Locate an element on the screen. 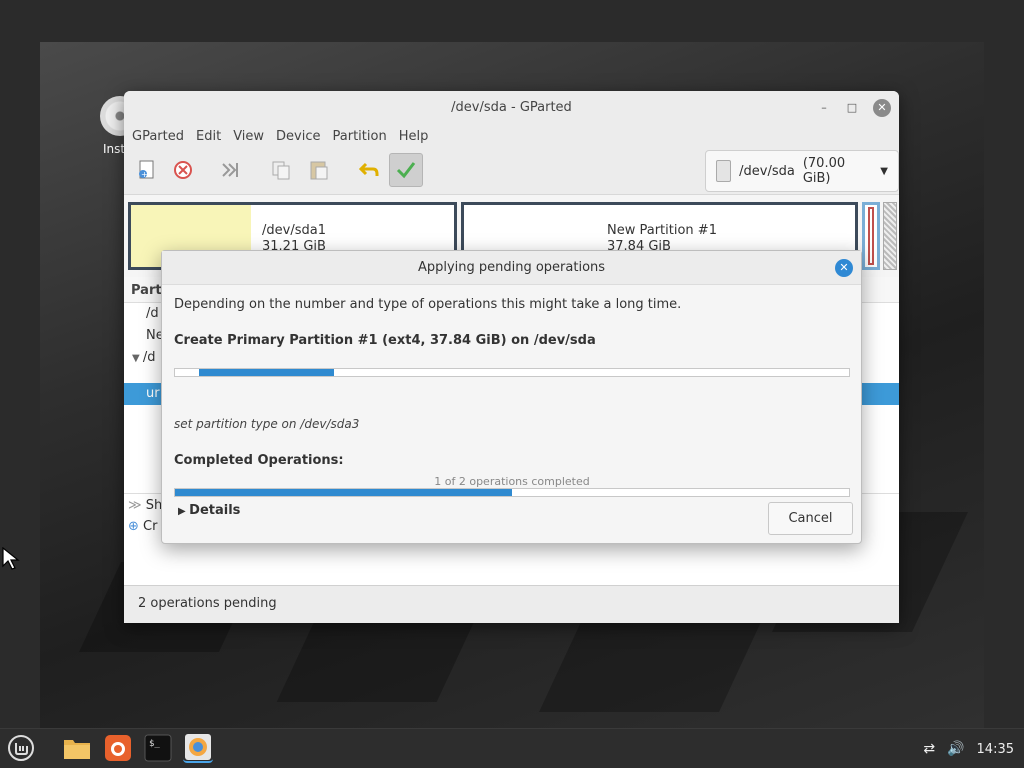  files-button is located at coordinates (77, 748).